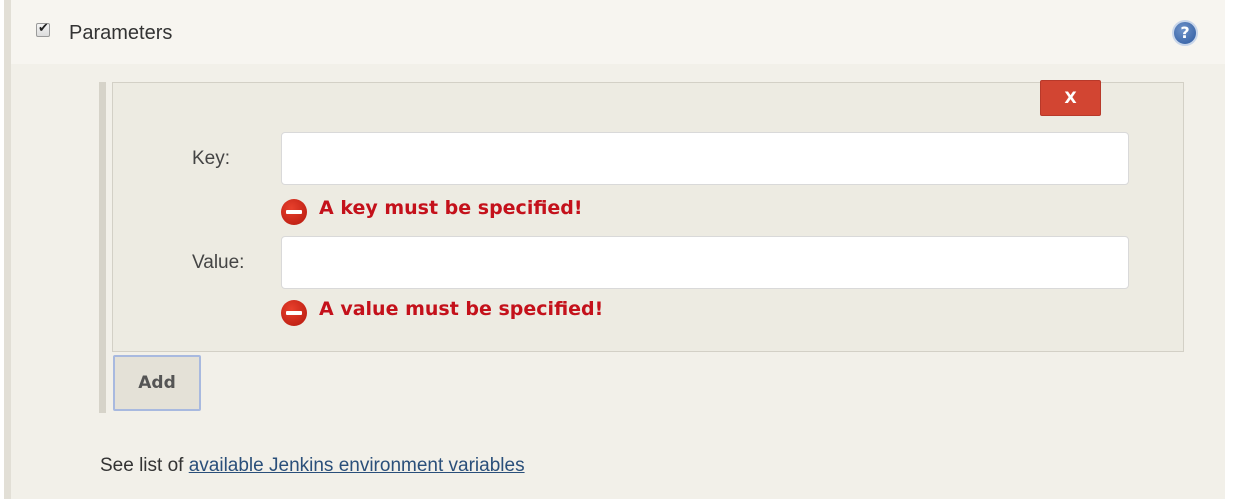  What do you see at coordinates (1185, 33) in the screenshot?
I see `help-icon: ?` at bounding box center [1185, 33].